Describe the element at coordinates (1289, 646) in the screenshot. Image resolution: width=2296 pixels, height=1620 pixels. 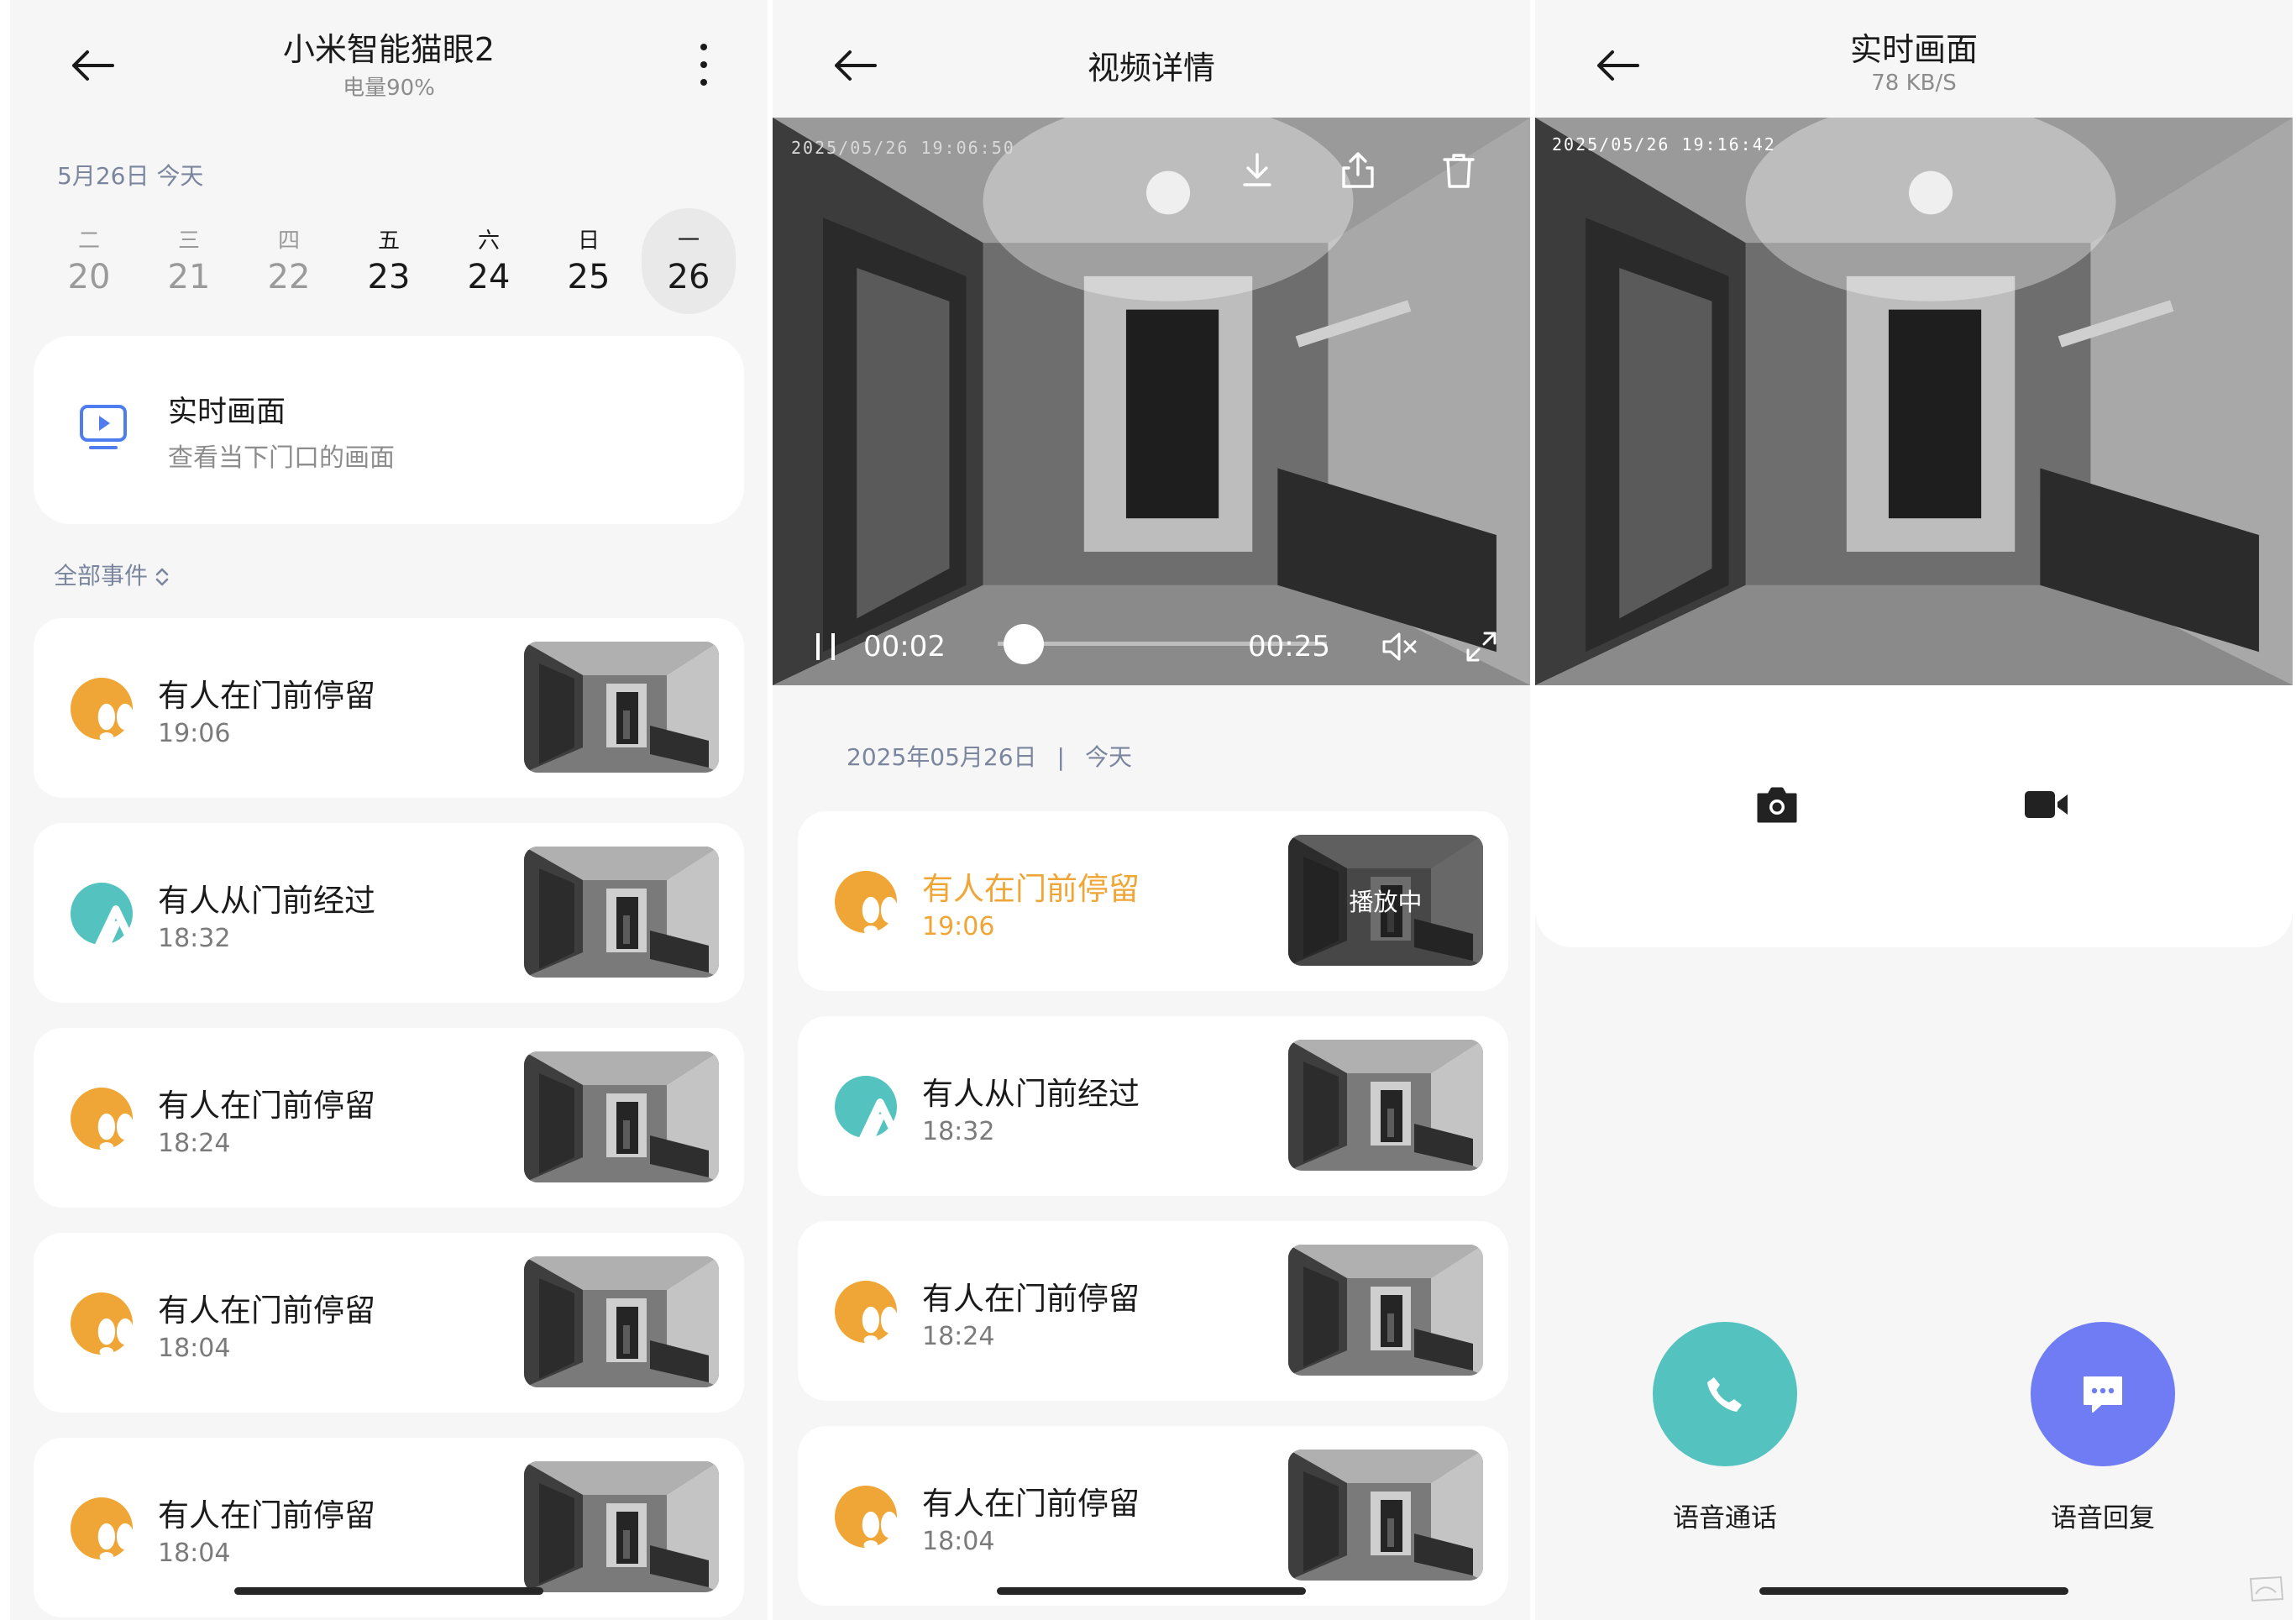
I see `duration: 00:25` at that location.